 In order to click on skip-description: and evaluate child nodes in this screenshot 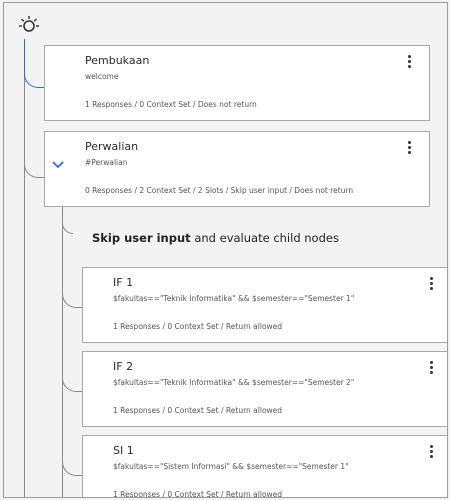, I will do `click(264, 238)`.